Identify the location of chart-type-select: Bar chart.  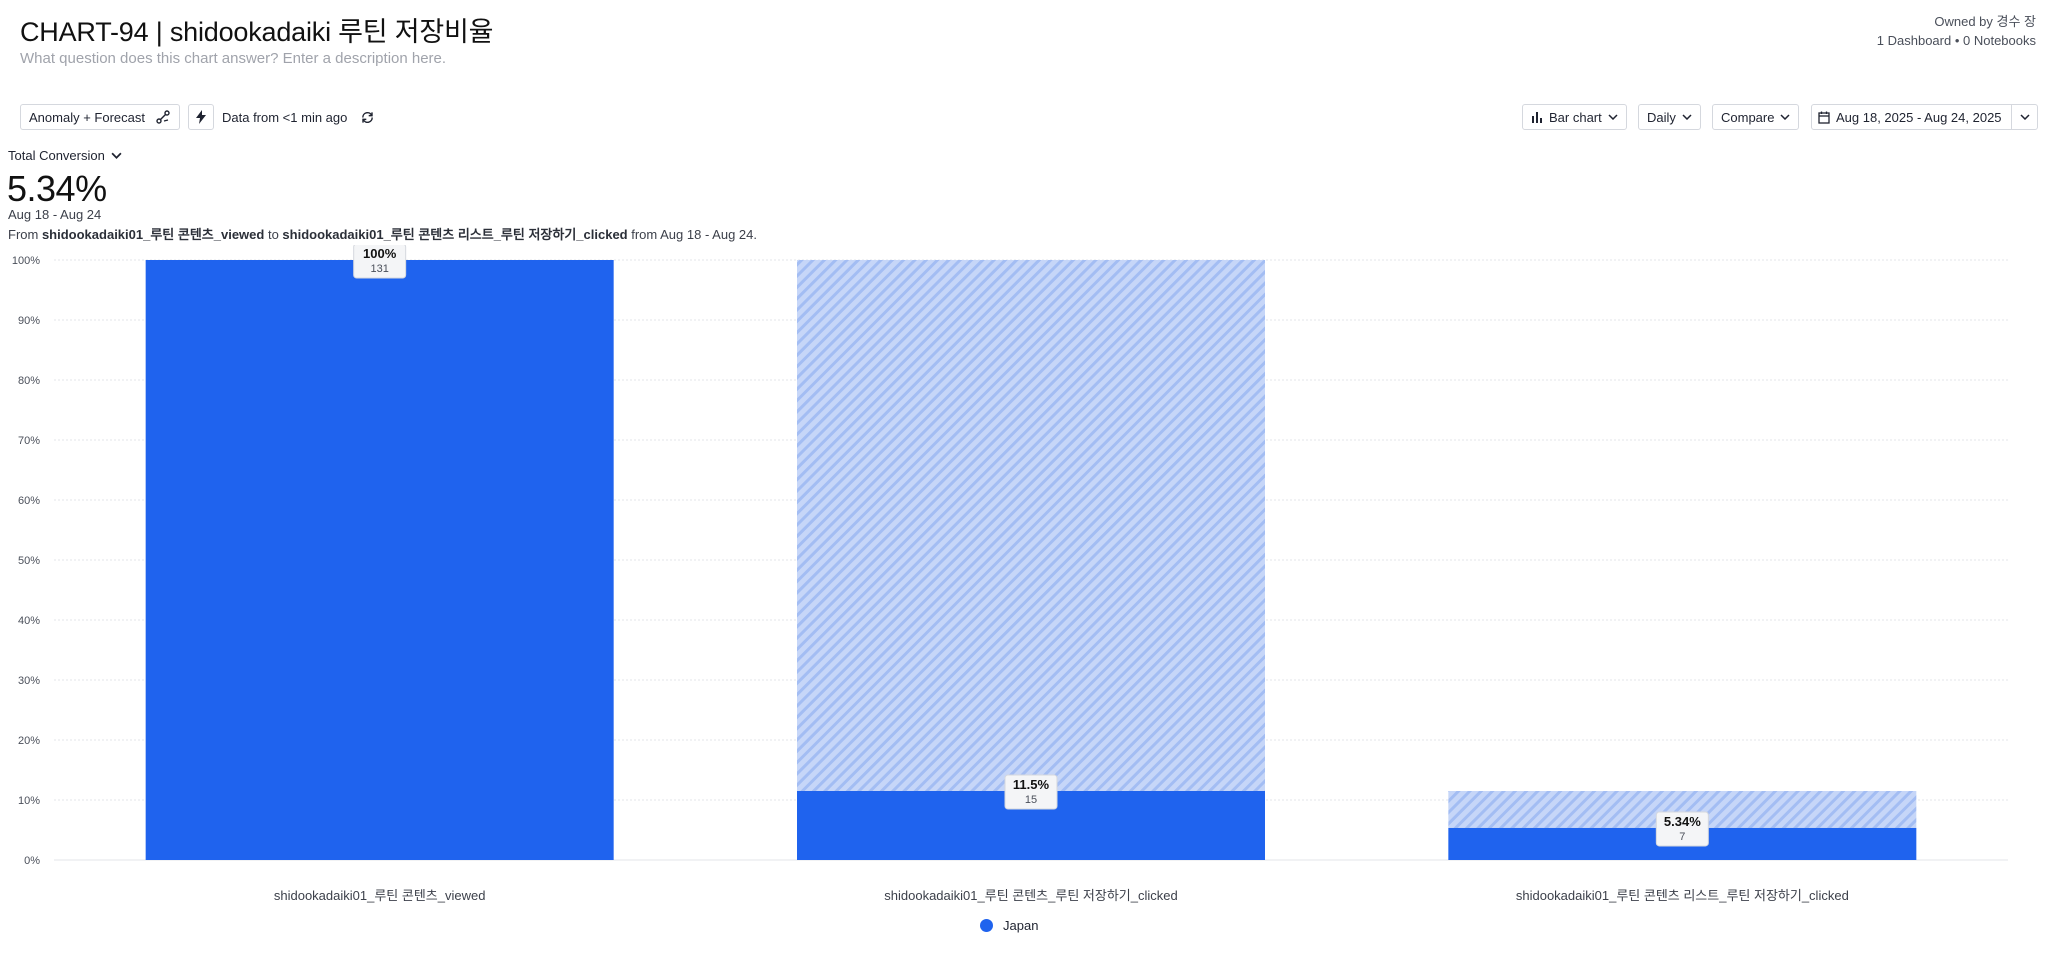
(1574, 117).